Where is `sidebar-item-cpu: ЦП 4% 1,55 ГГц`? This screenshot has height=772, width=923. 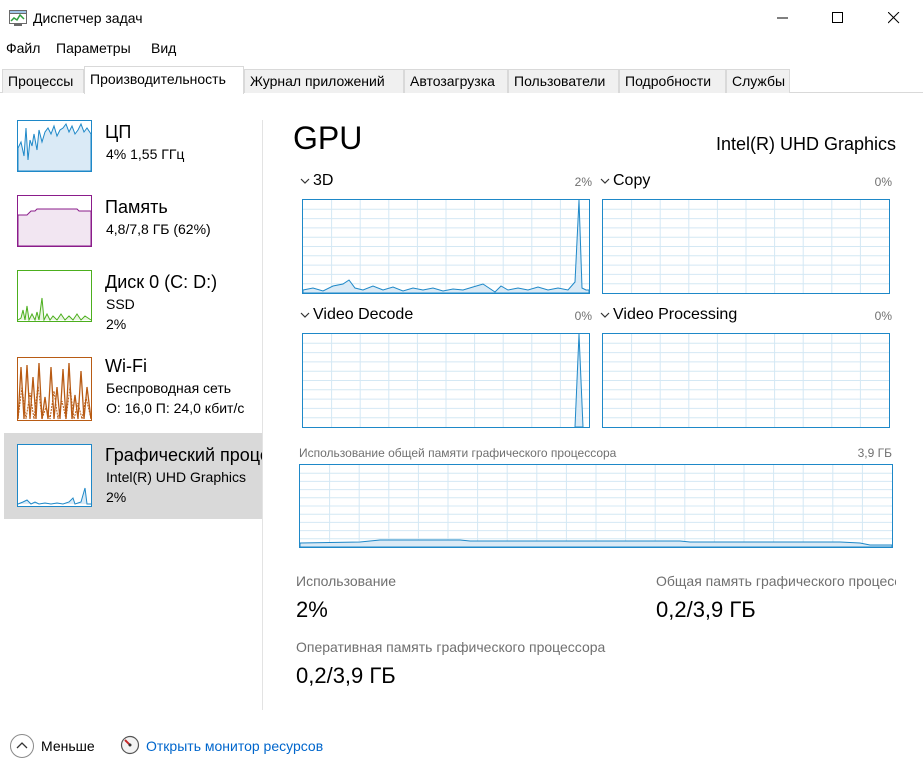
sidebar-item-cpu: ЦП 4% 1,55 ГГц is located at coordinates (133, 153).